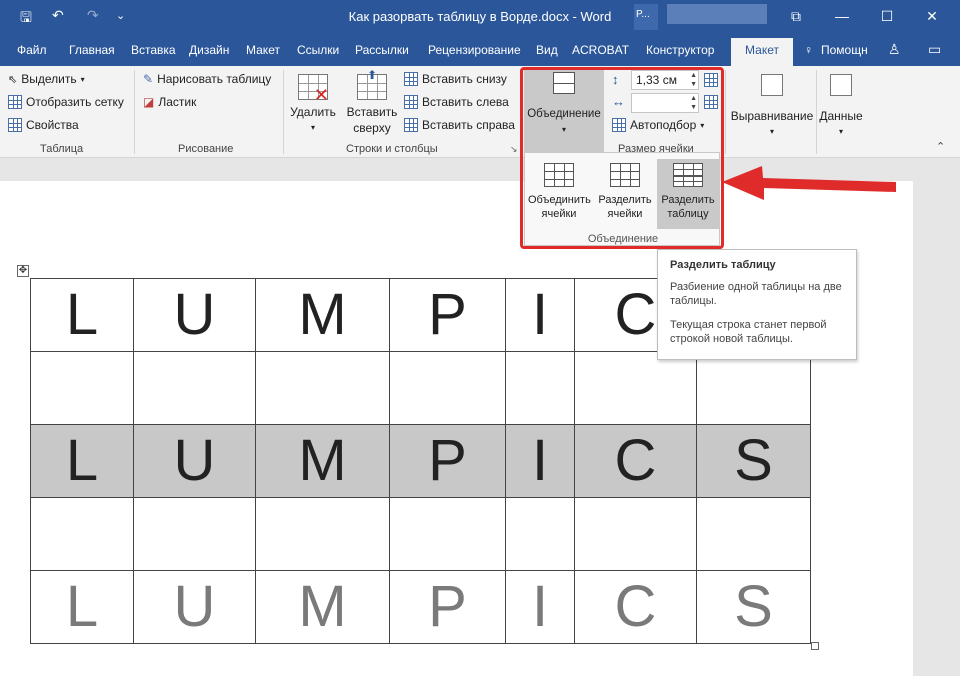 This screenshot has height=676, width=960. I want to click on insert-right-icon, so click(411, 125).